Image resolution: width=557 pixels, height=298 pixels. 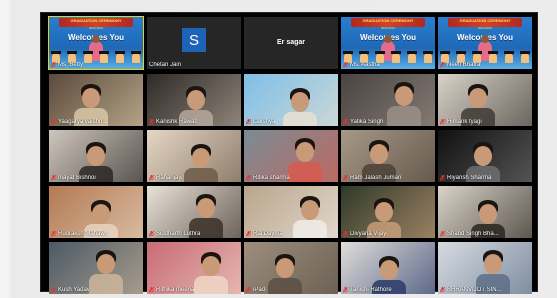 I want to click on participant-name-center: Er sagar, so click(x=291, y=42).